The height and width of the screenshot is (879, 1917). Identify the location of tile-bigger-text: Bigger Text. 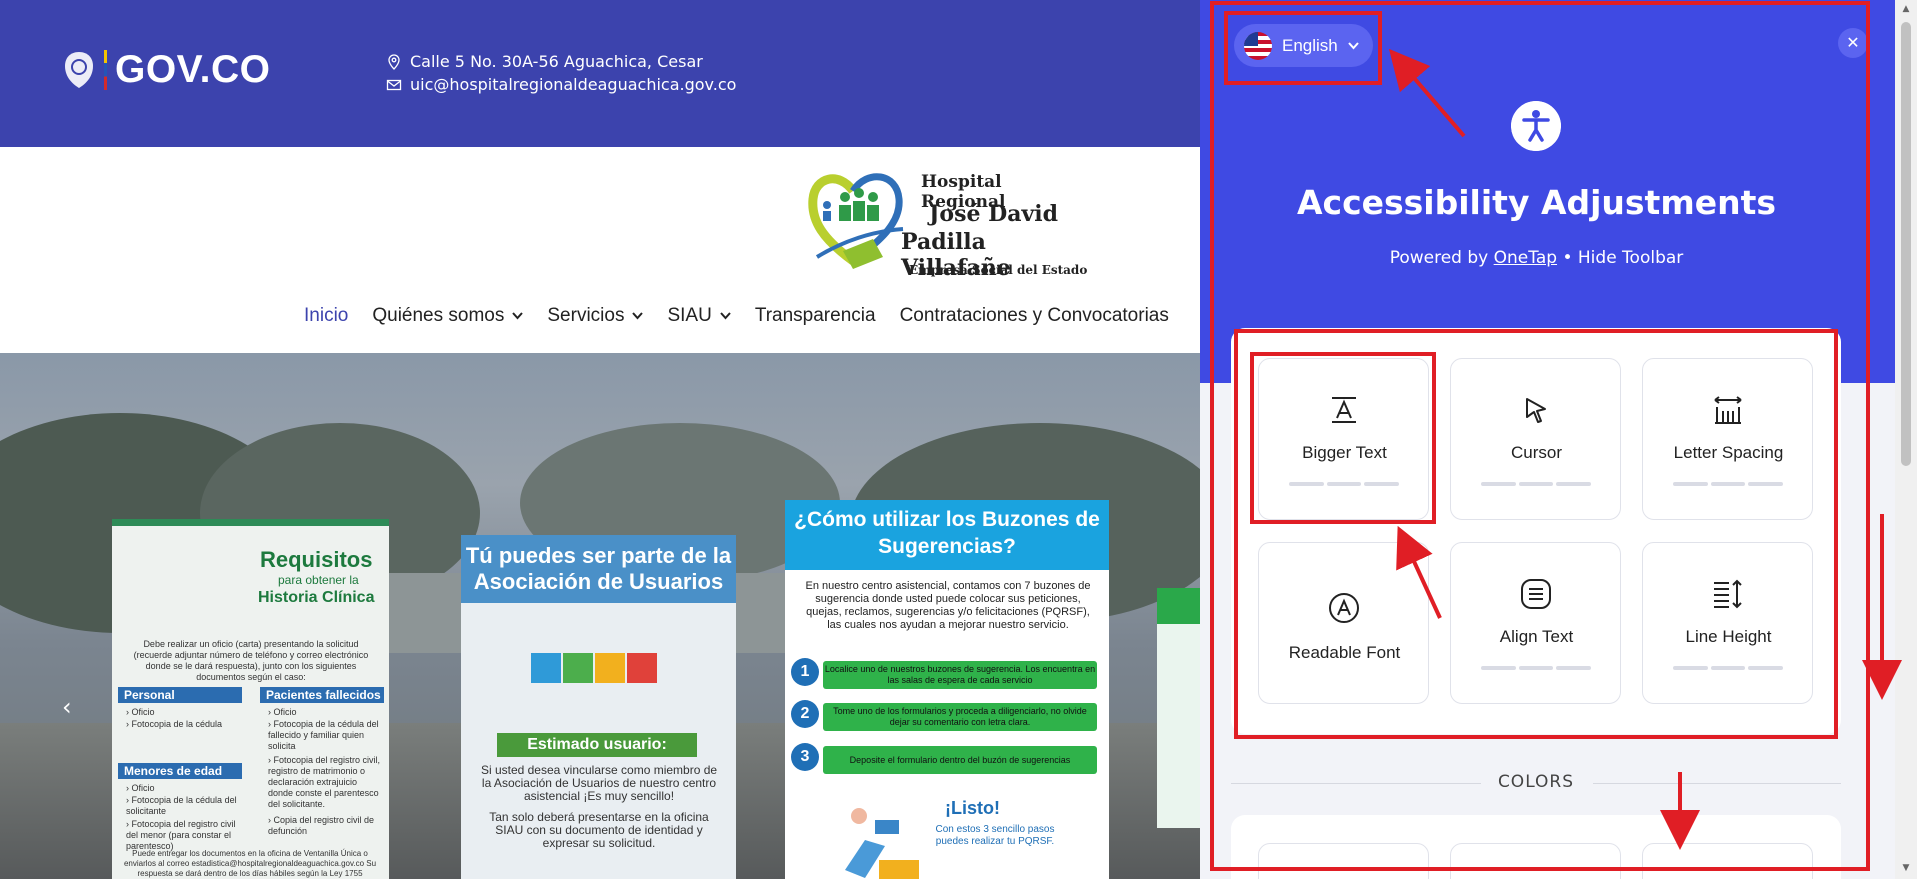
(1343, 439).